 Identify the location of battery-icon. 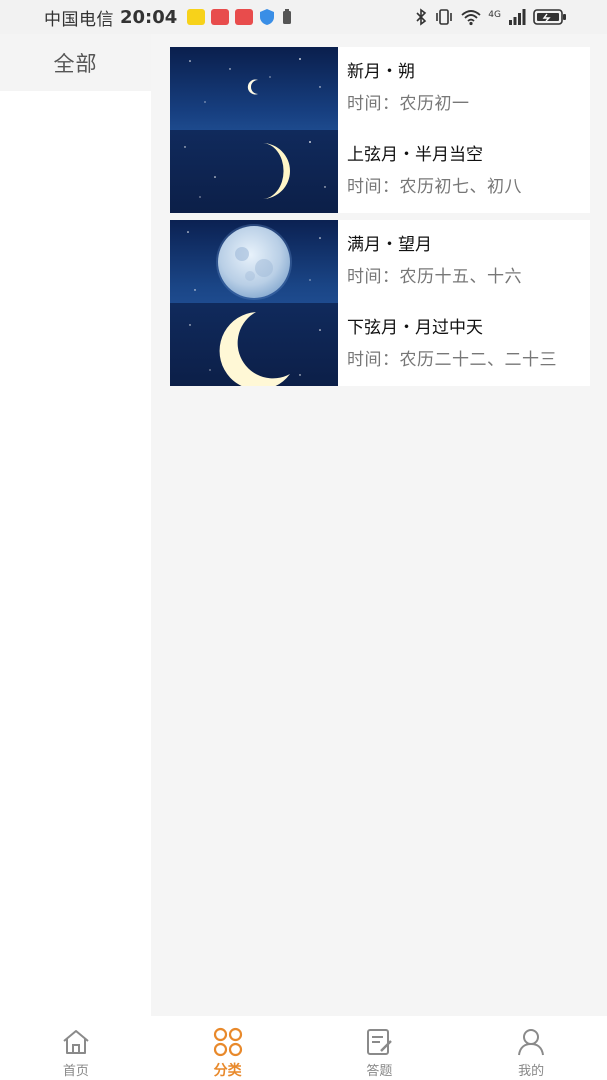
(549, 17).